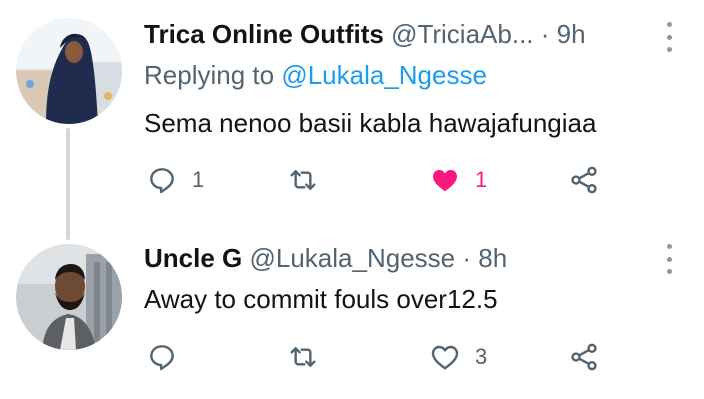 The height and width of the screenshot is (399, 704). I want to click on tweet-header: Uncle G @Lukala_Ngesse · 8h, so click(325, 258).